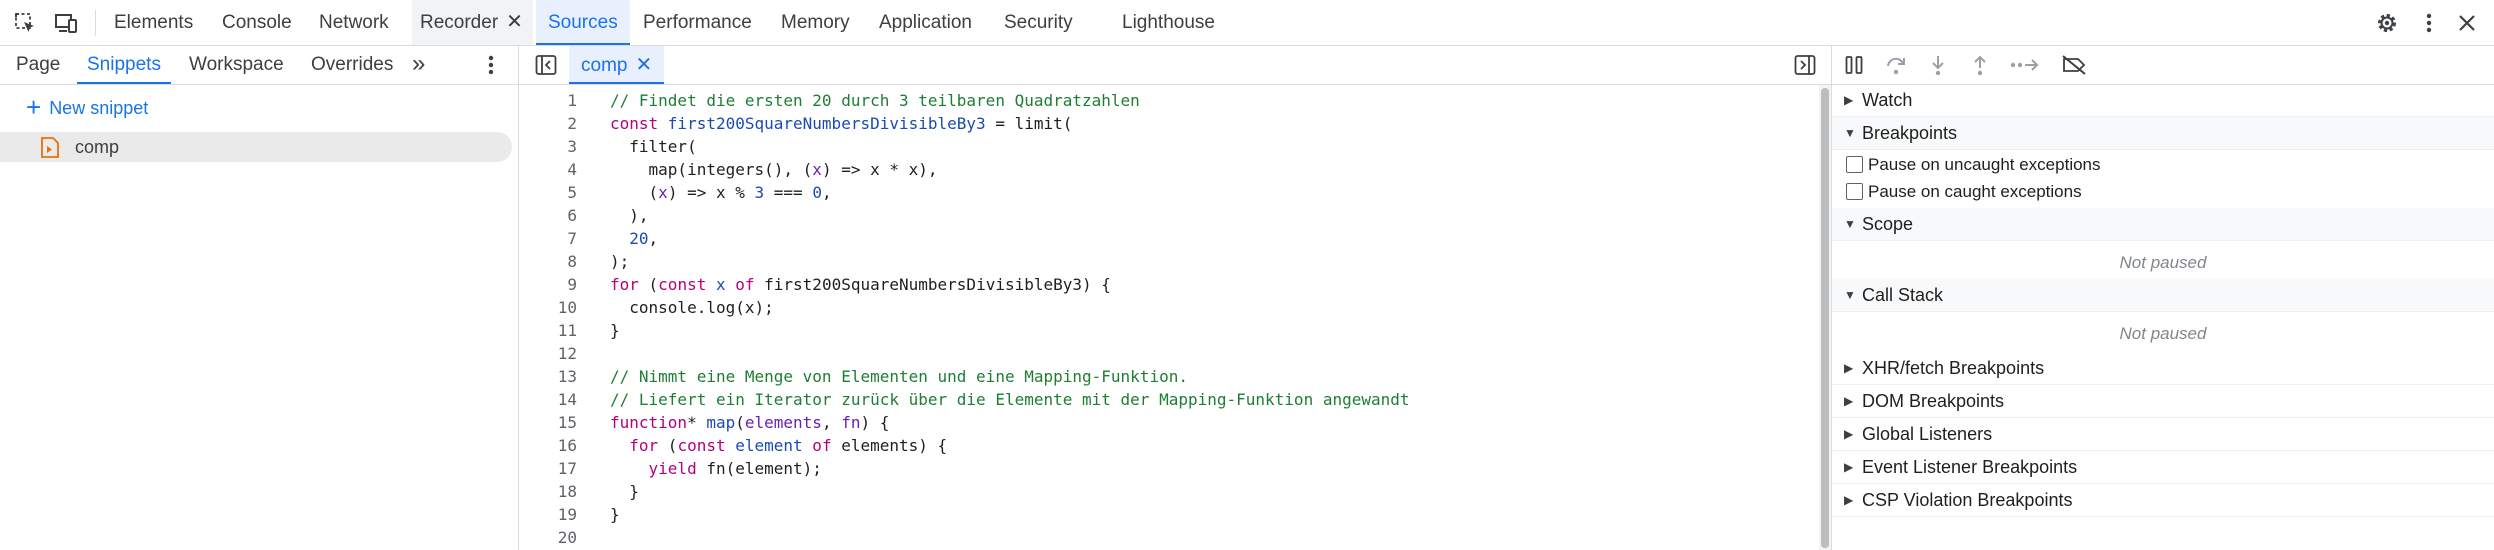 The width and height of the screenshot is (2494, 550). I want to click on deactivate-breakpoints-icon, so click(2074, 65).